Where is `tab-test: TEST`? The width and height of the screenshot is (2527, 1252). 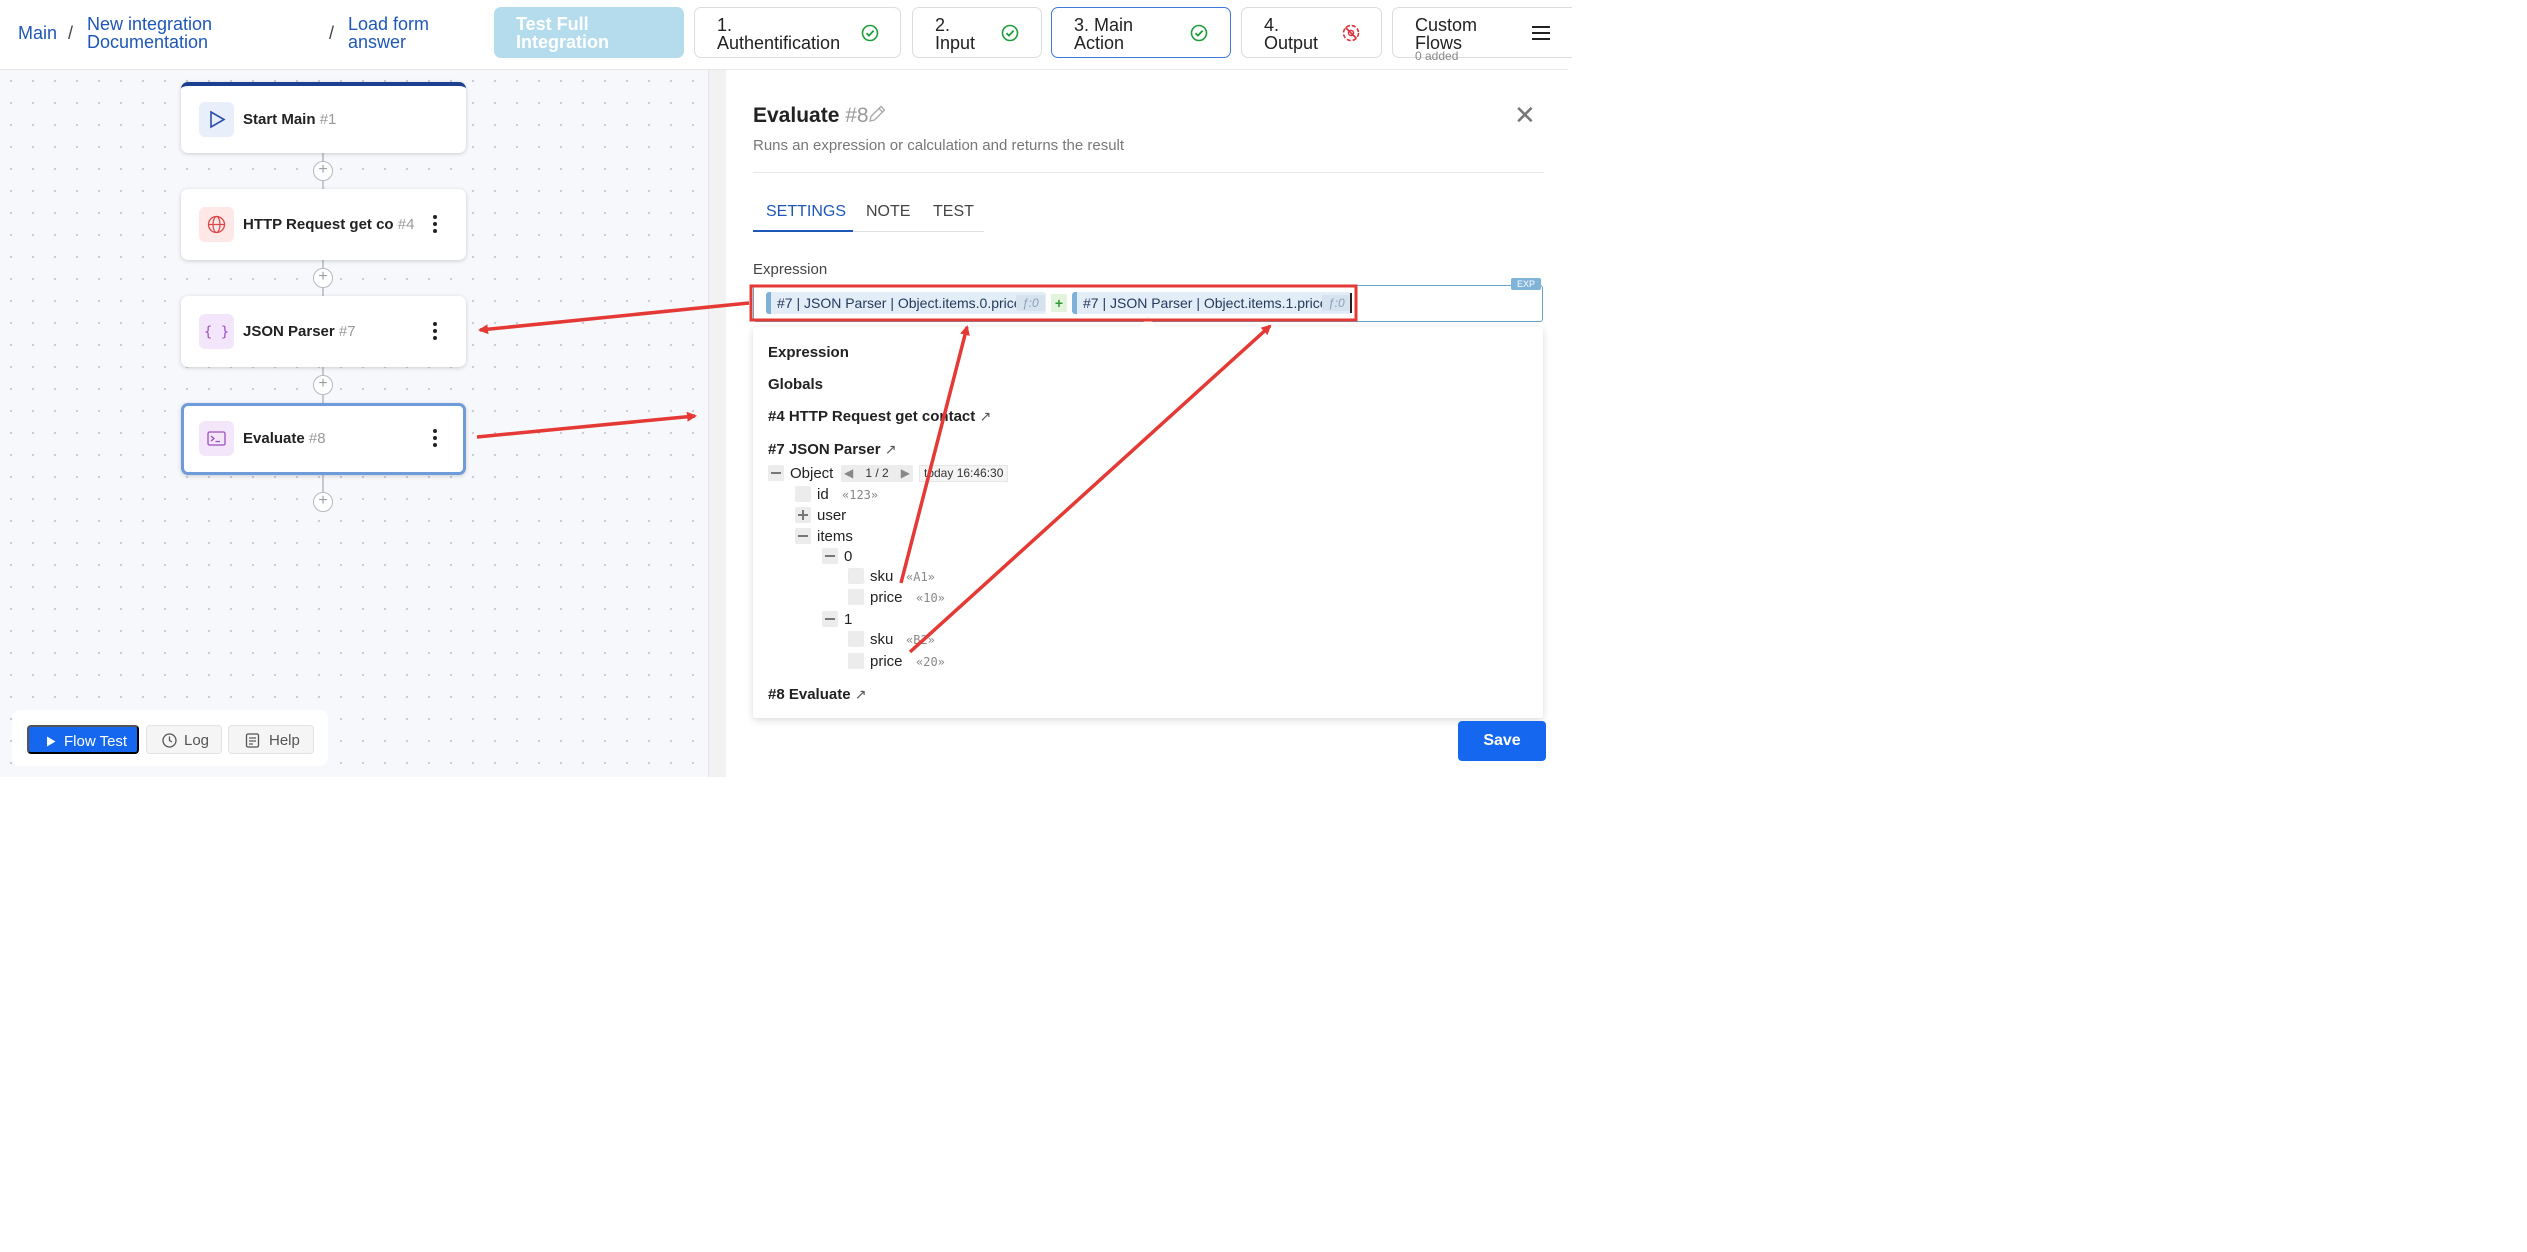 tab-test: TEST is located at coordinates (953, 212).